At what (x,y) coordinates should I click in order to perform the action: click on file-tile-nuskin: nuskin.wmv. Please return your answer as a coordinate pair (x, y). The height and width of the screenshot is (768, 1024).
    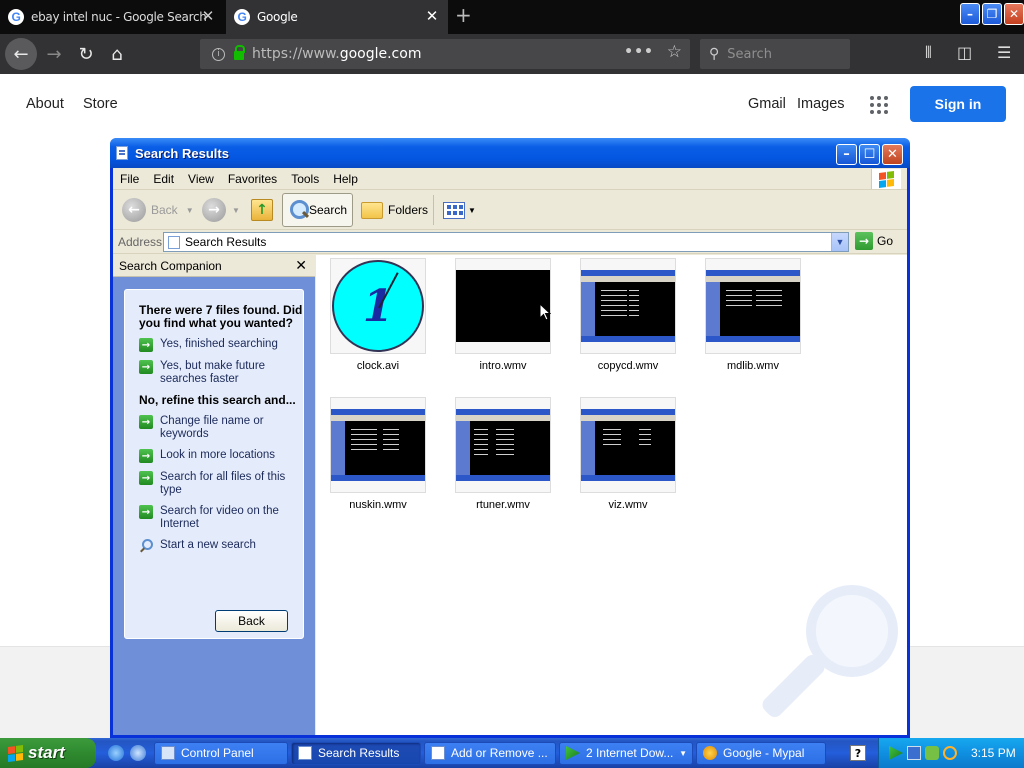
    Looking at the image, I should click on (378, 454).